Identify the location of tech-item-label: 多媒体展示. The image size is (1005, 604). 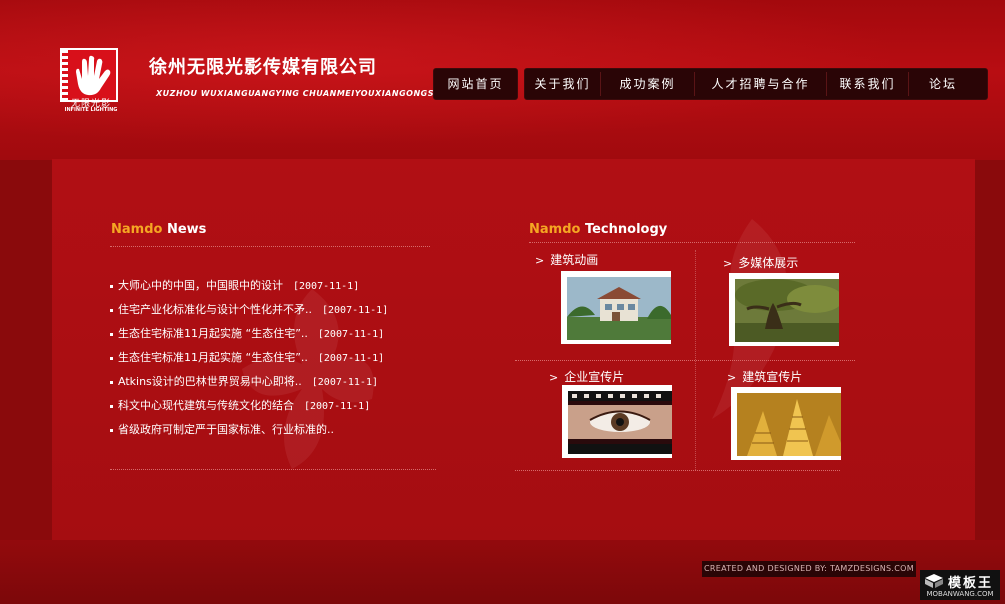
(768, 263).